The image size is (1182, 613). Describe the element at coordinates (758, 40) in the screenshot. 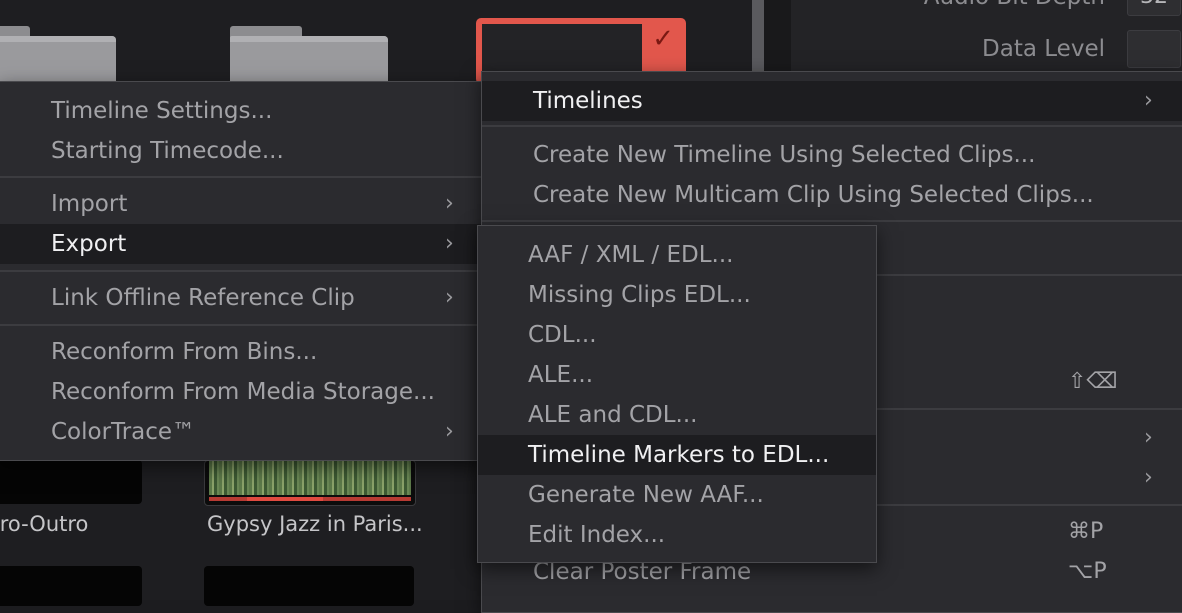

I see `scrollbar-thumb` at that location.